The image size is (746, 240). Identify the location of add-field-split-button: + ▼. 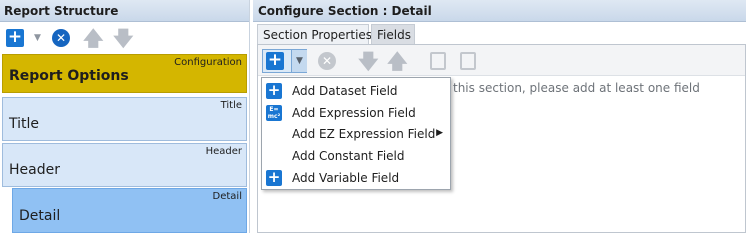
(284, 61).